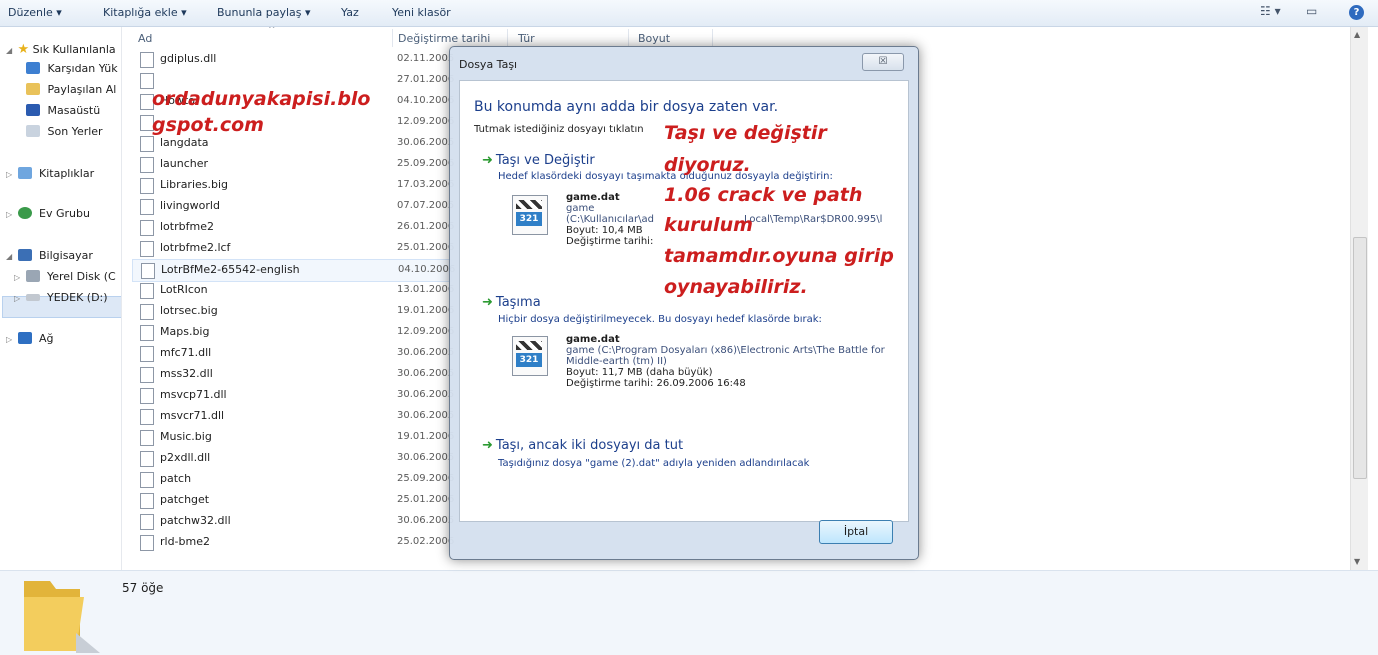 The image size is (1378, 655). I want to click on nav-item-libraries: ▷ Kitaplıklar, so click(50, 173).